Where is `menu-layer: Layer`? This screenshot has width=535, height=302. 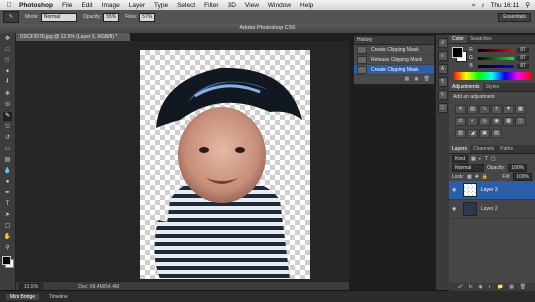 menu-layer: Layer is located at coordinates (137, 5).